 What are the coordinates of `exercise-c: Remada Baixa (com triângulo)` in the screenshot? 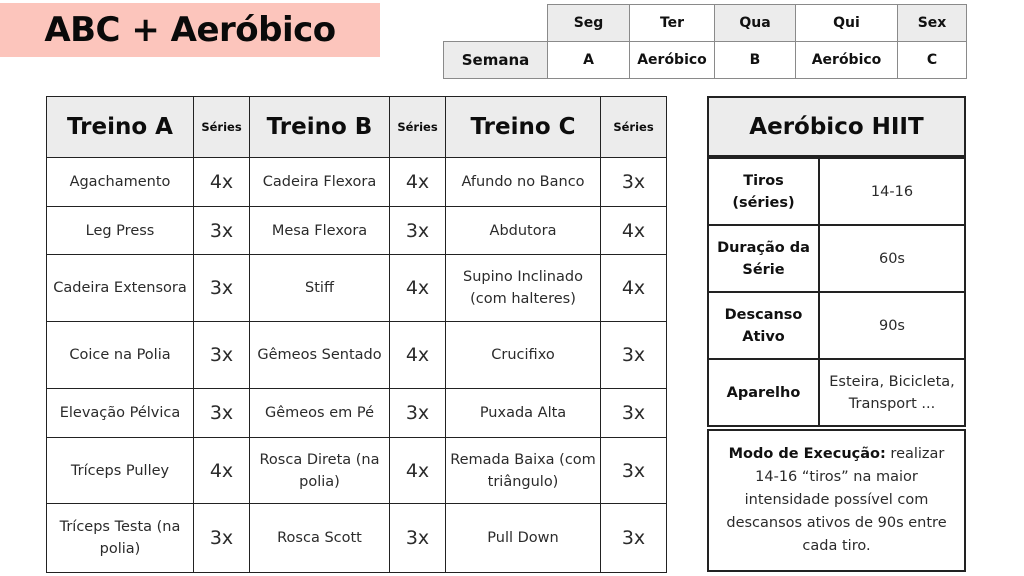 It's located at (523, 470).